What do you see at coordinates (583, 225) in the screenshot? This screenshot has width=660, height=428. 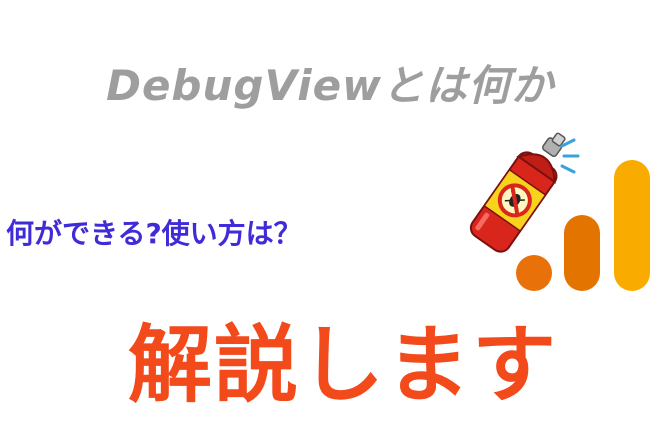 I see `google-analytics-logo-icon` at bounding box center [583, 225].